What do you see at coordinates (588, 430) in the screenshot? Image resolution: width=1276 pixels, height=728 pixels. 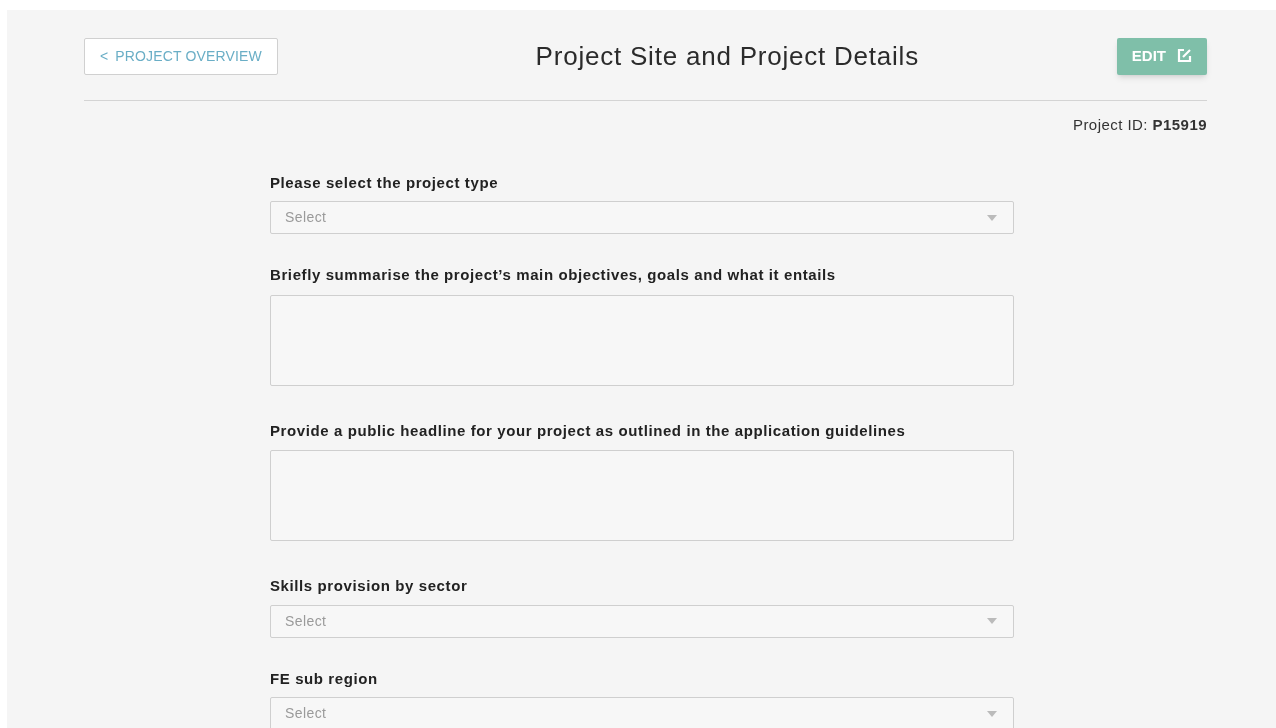 I see `field-label: Provide a public headline for your project as outlined in the application guidelines` at bounding box center [588, 430].